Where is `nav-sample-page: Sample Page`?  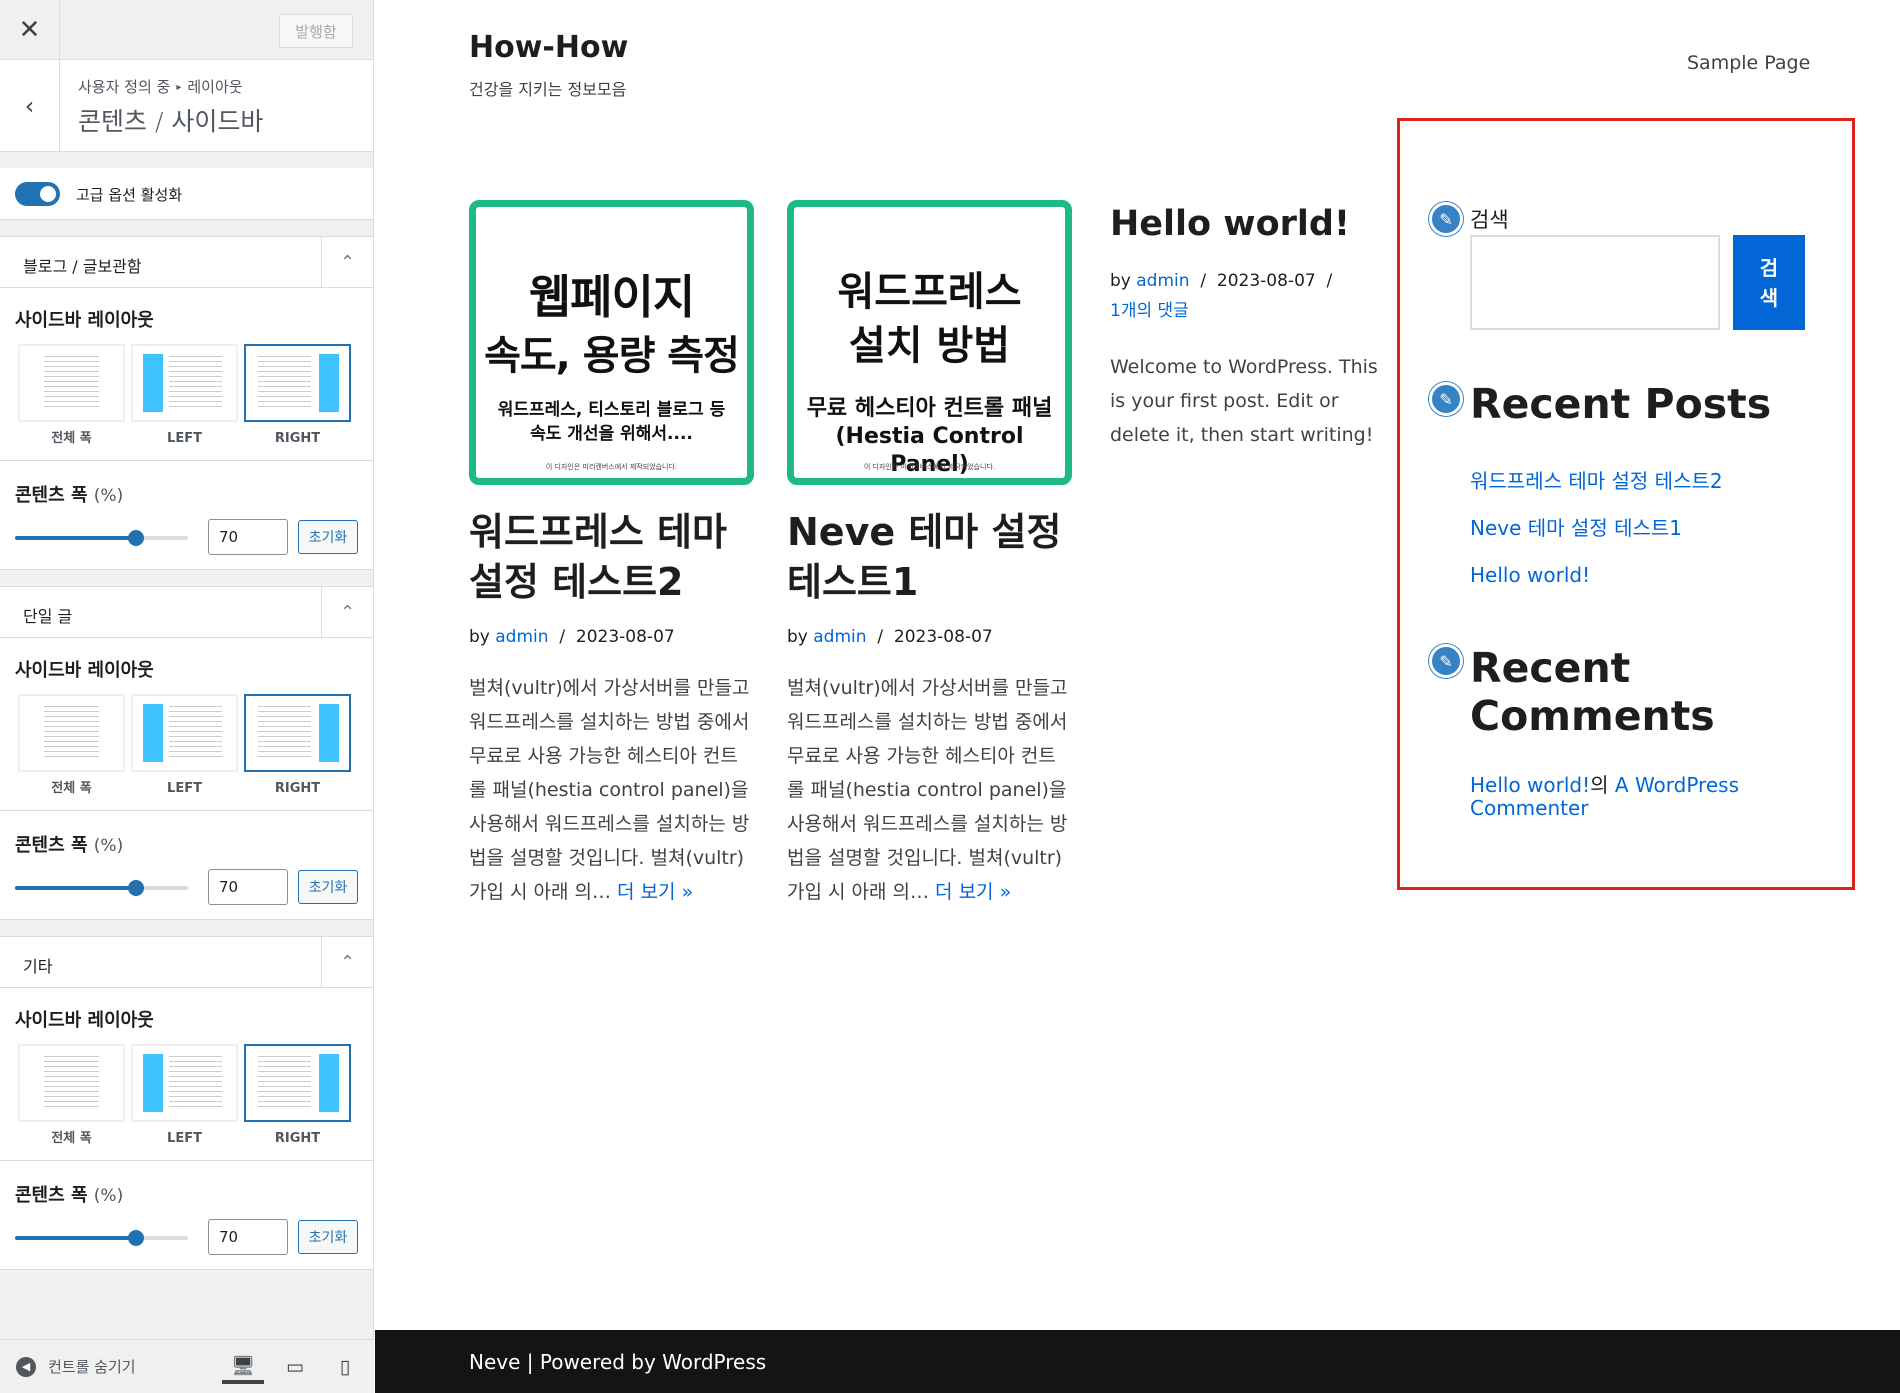
nav-sample-page: Sample Page is located at coordinates (1748, 63).